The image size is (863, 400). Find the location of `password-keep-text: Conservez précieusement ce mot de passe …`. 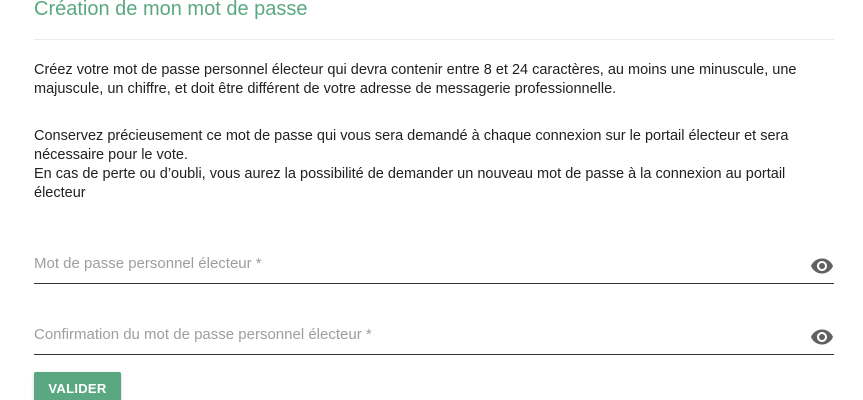

password-keep-text: Conservez précieusement ce mot de passe … is located at coordinates (411, 145).